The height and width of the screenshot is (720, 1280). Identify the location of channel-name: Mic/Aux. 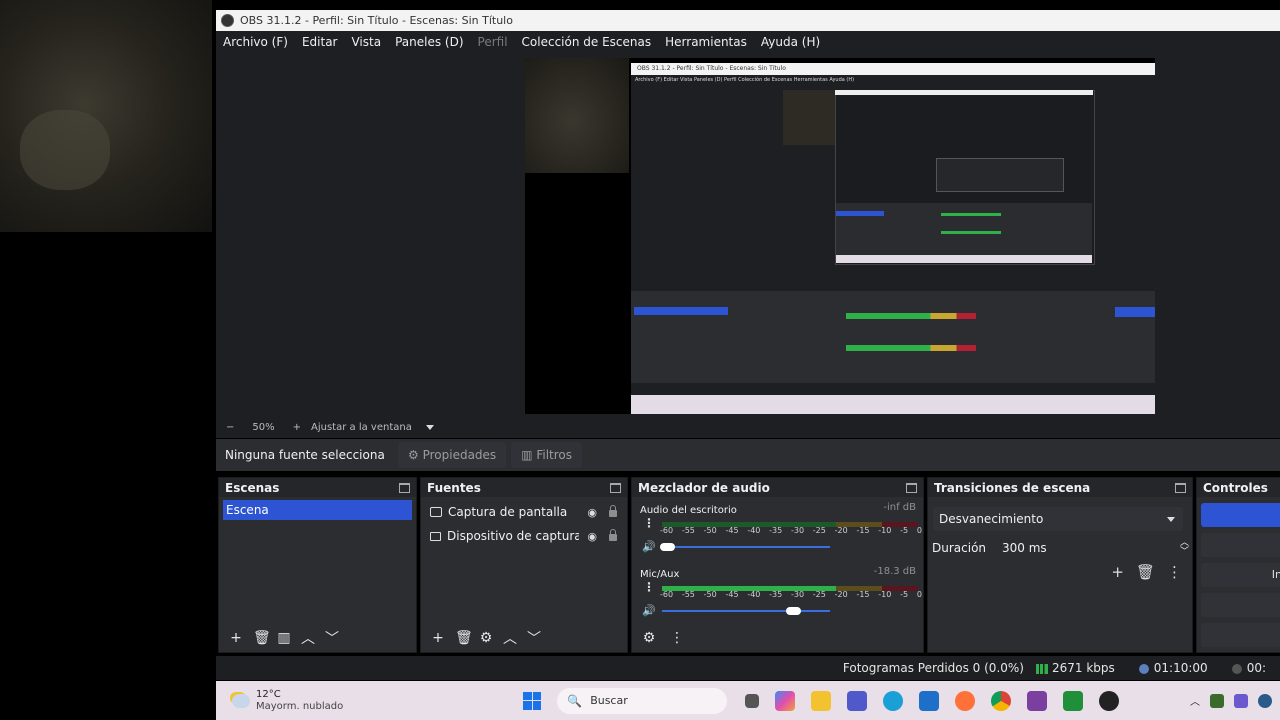
(660, 574).